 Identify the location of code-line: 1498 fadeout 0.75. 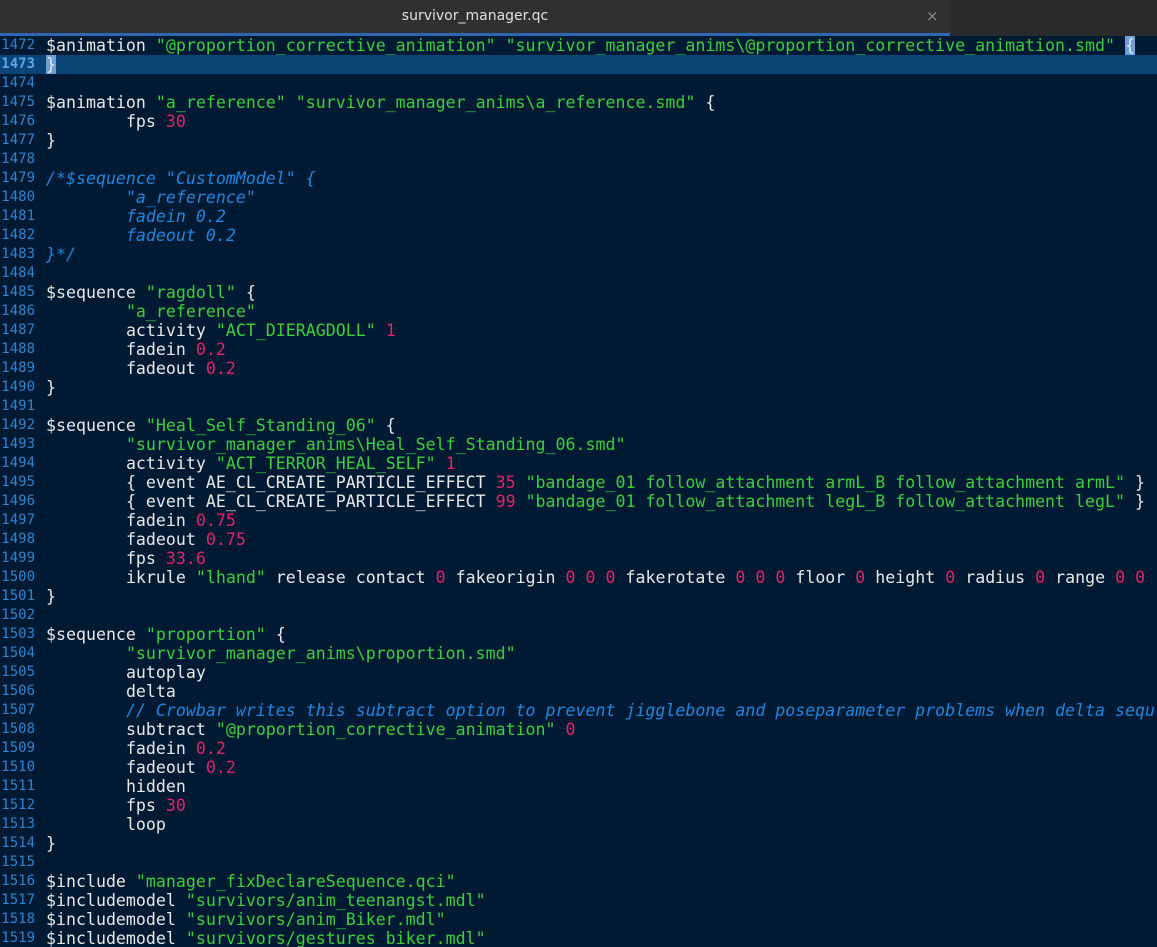
(578, 539).